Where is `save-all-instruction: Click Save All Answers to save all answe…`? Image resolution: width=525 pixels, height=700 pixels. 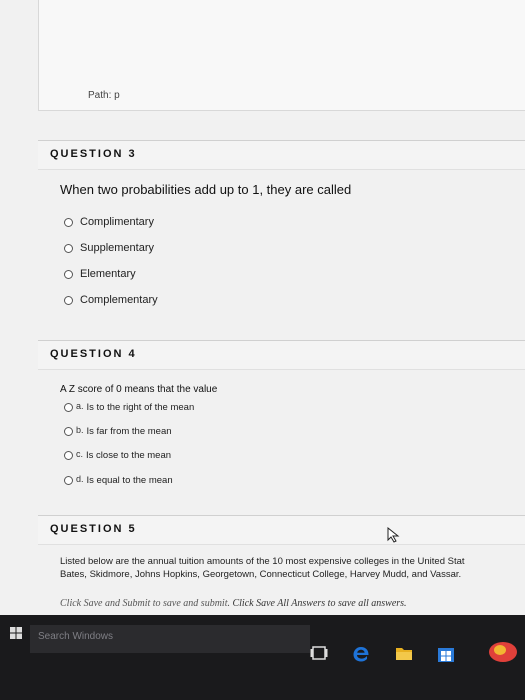 save-all-instruction: Click Save All Answers to save all answe… is located at coordinates (319, 603).